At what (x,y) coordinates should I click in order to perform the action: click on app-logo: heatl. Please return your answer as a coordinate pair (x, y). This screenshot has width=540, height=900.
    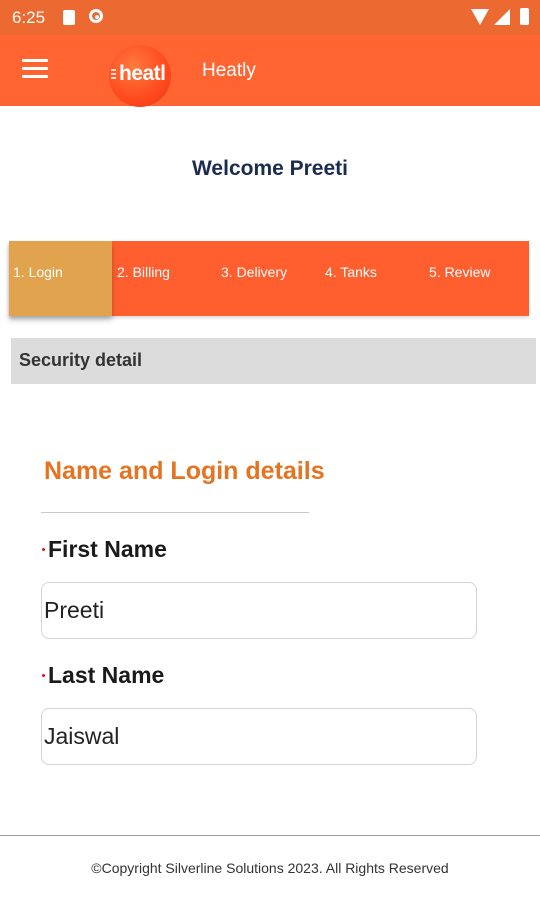
    Looking at the image, I should click on (140, 76).